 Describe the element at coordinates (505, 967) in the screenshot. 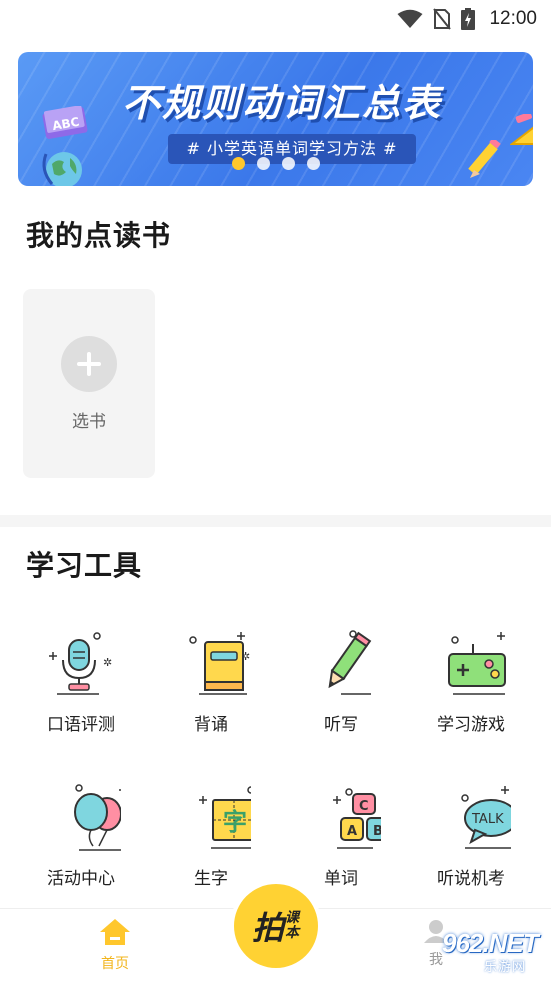

I see `watermark-subtext: 乐游网` at that location.